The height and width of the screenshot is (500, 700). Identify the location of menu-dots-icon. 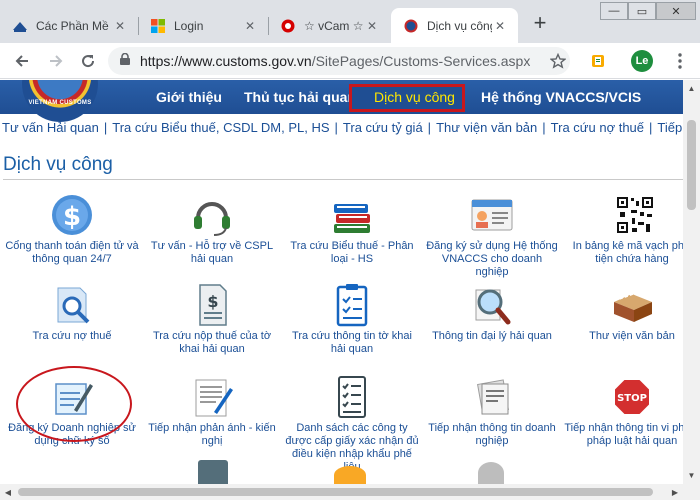
(680, 61).